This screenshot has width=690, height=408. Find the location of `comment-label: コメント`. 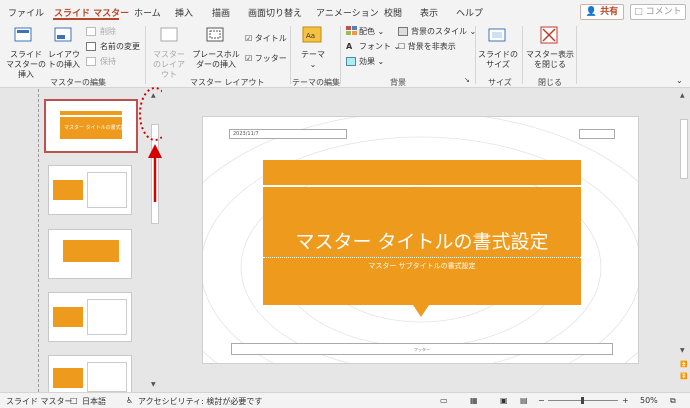

comment-label: コメント is located at coordinates (663, 12).